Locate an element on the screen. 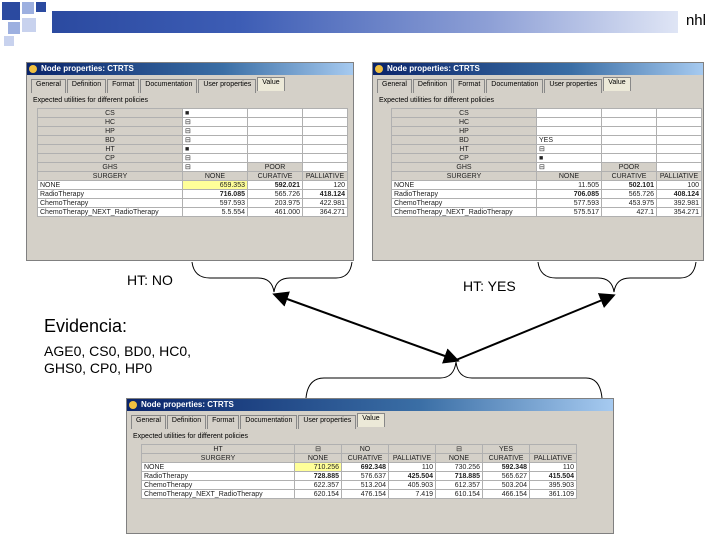 The height and width of the screenshot is (540, 720). tab-format: Format is located at coordinates (223, 422).